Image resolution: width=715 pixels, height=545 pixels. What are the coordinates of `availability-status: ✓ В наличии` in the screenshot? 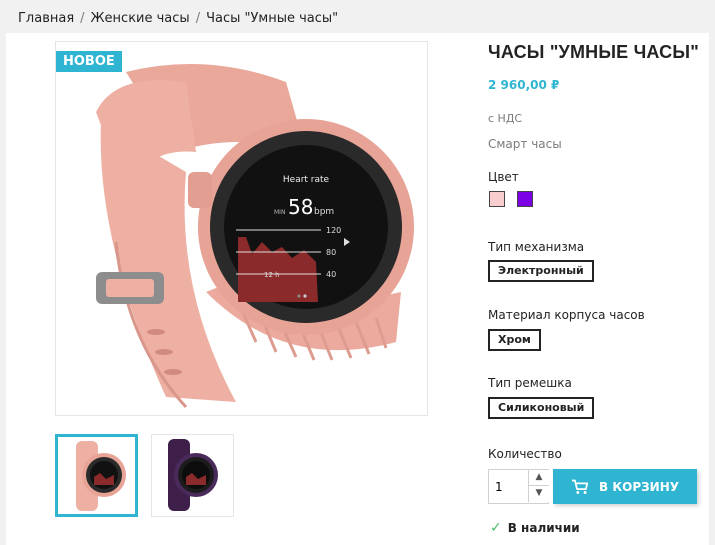 It's located at (535, 528).